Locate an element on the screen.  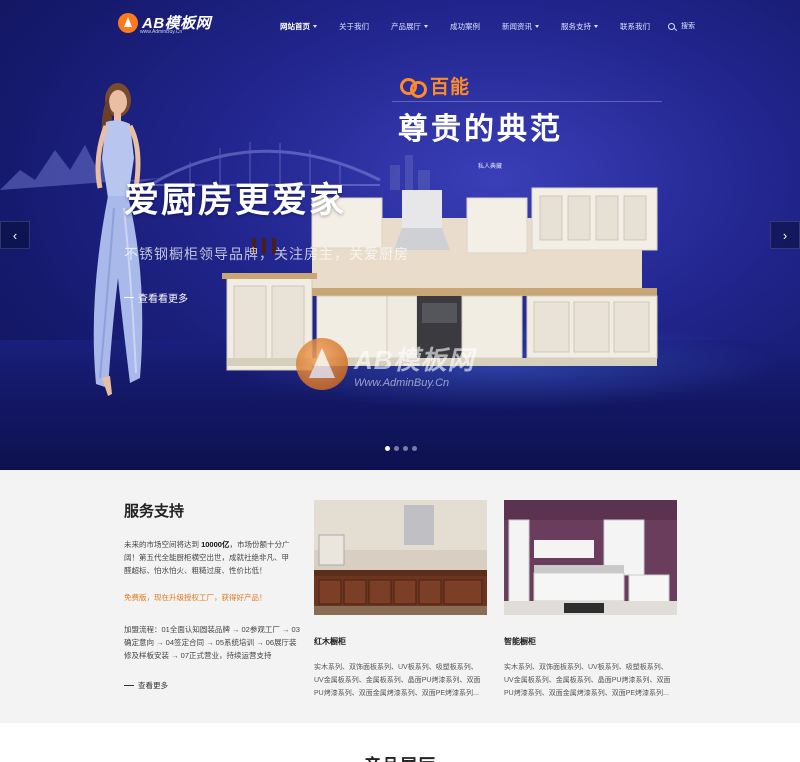
menu-item-home: 网站首页 is located at coordinates (298, 26).